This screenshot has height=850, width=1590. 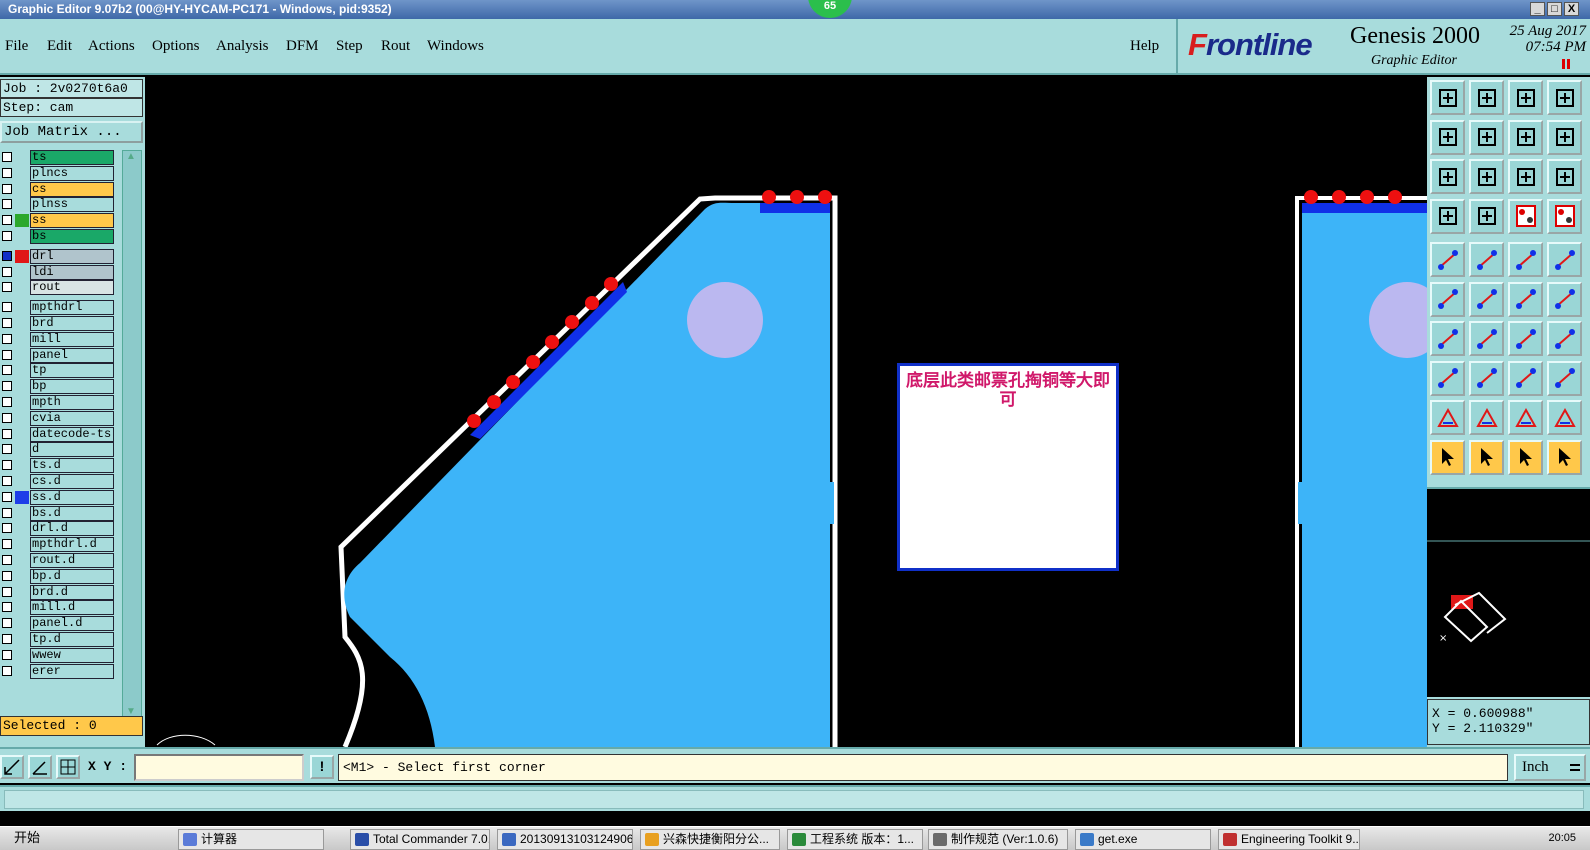 I want to click on angle-button, so click(x=1447, y=338).